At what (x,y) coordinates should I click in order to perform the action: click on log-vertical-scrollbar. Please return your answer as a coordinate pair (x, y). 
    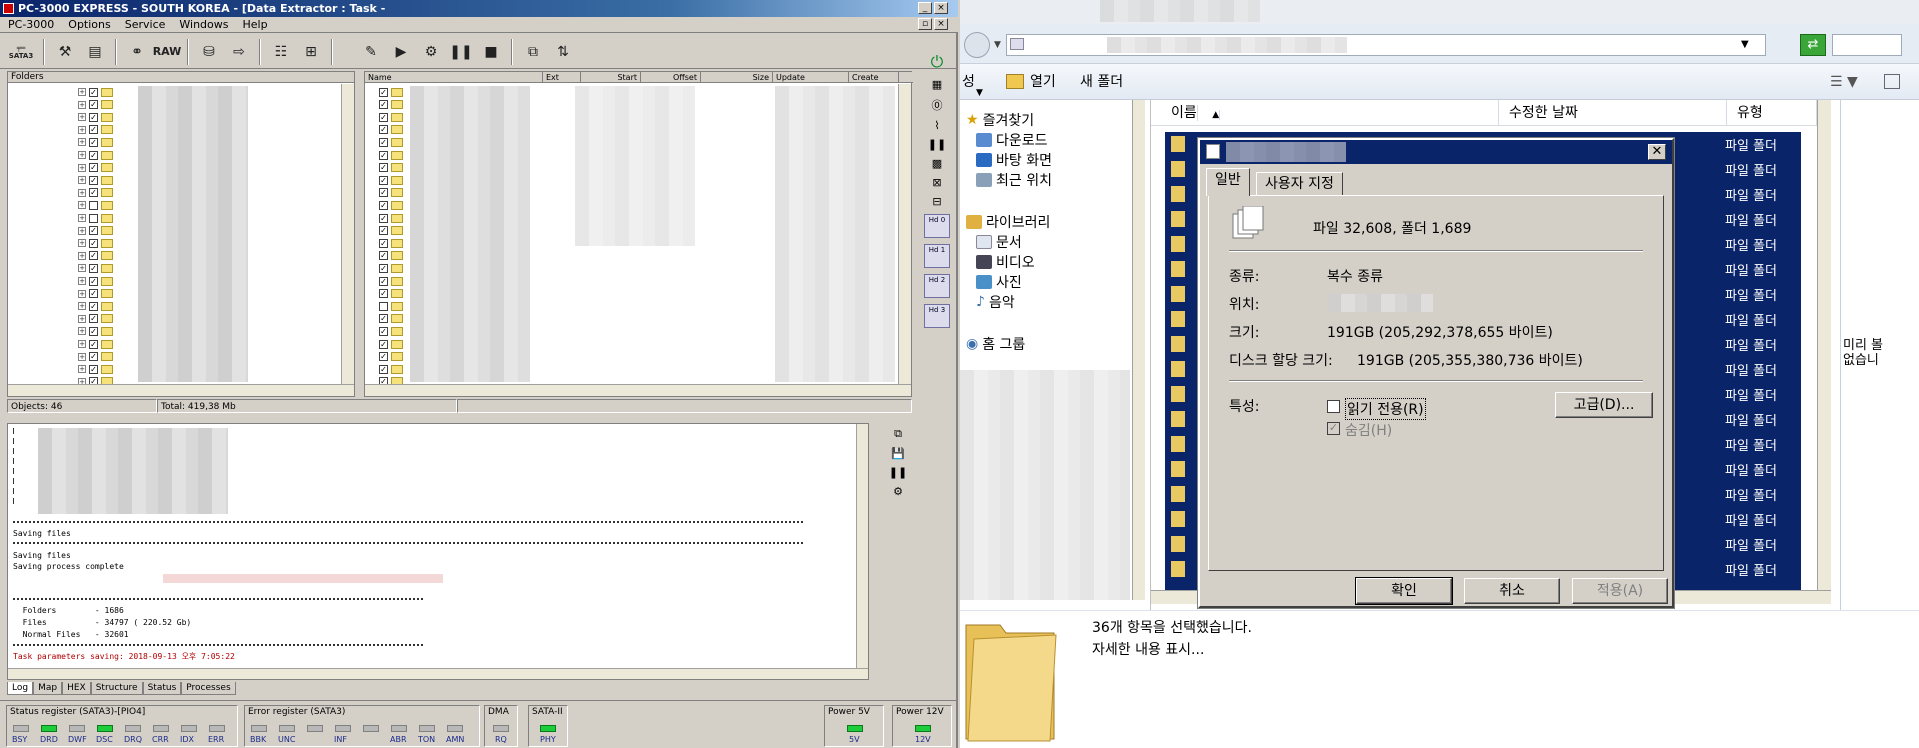
    Looking at the image, I should click on (862, 546).